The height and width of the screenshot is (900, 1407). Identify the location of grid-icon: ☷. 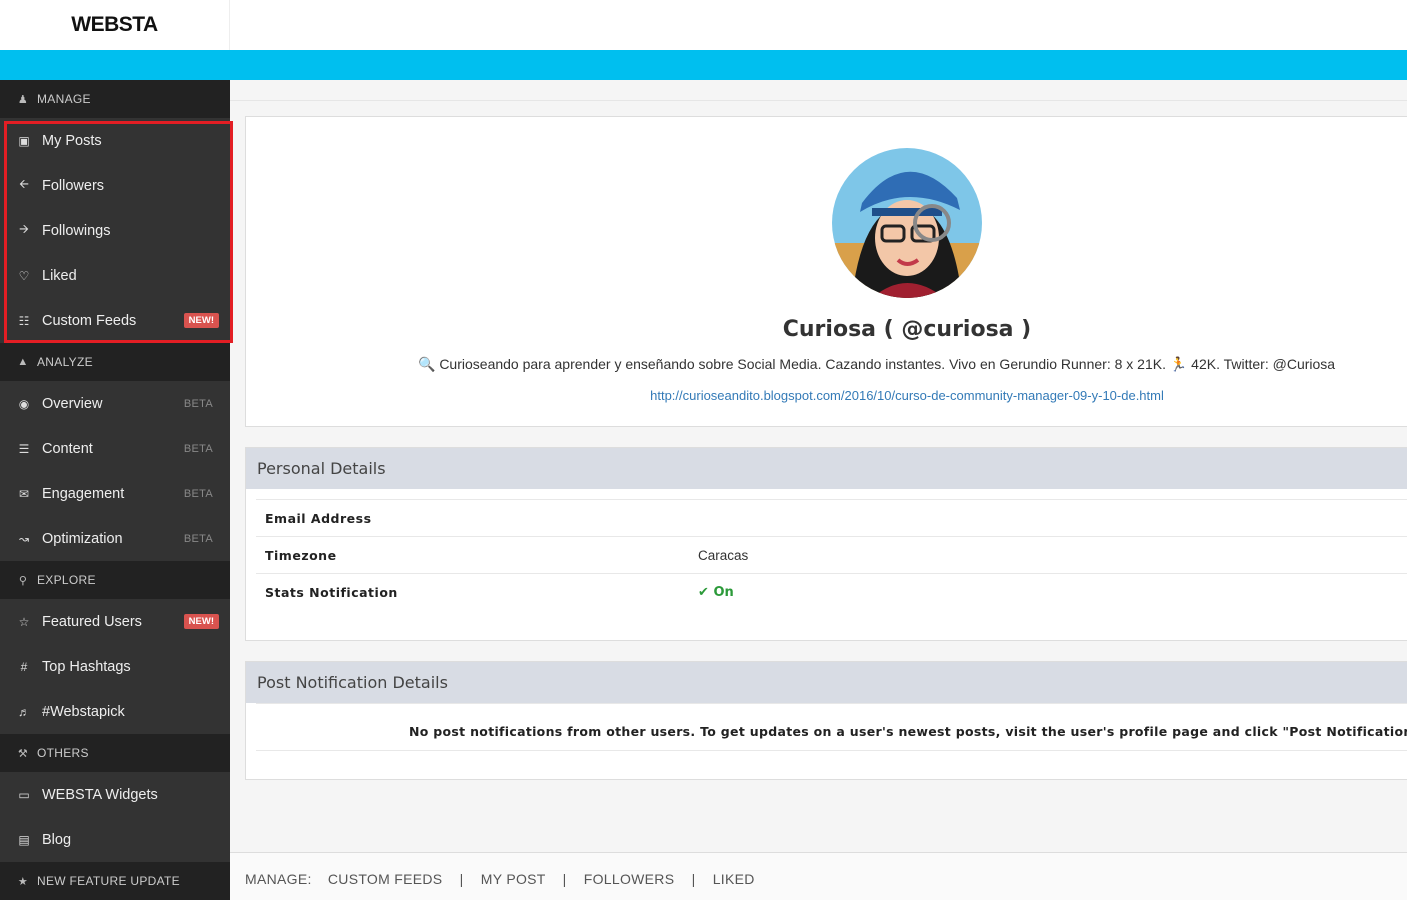
(24, 320).